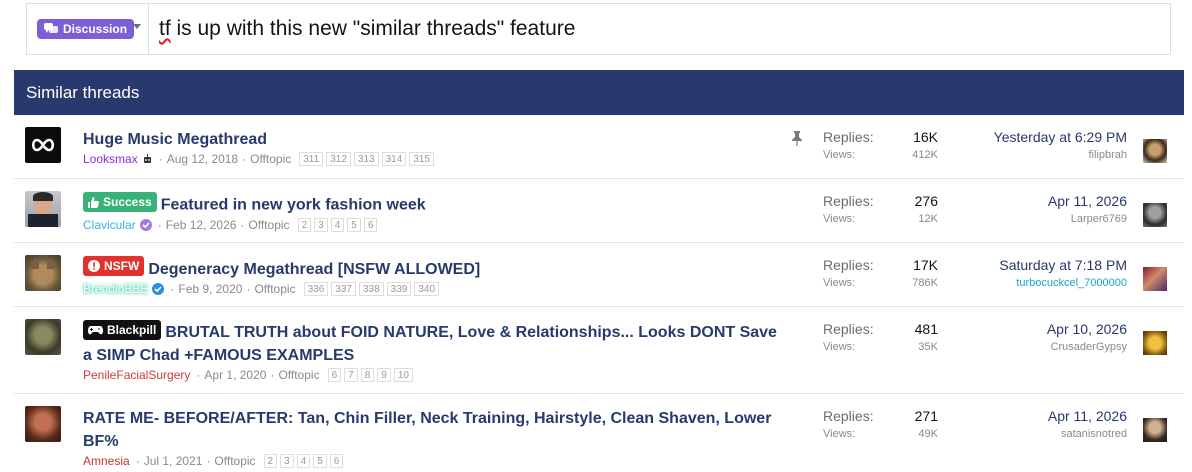 The width and height of the screenshot is (1192, 472). I want to click on replies-count: 17K, so click(925, 265).